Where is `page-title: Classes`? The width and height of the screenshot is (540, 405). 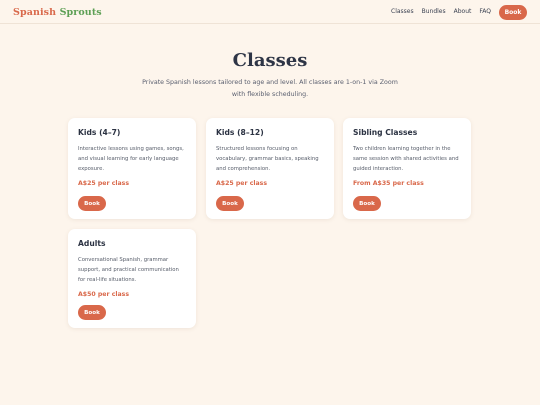 page-title: Classes is located at coordinates (270, 60).